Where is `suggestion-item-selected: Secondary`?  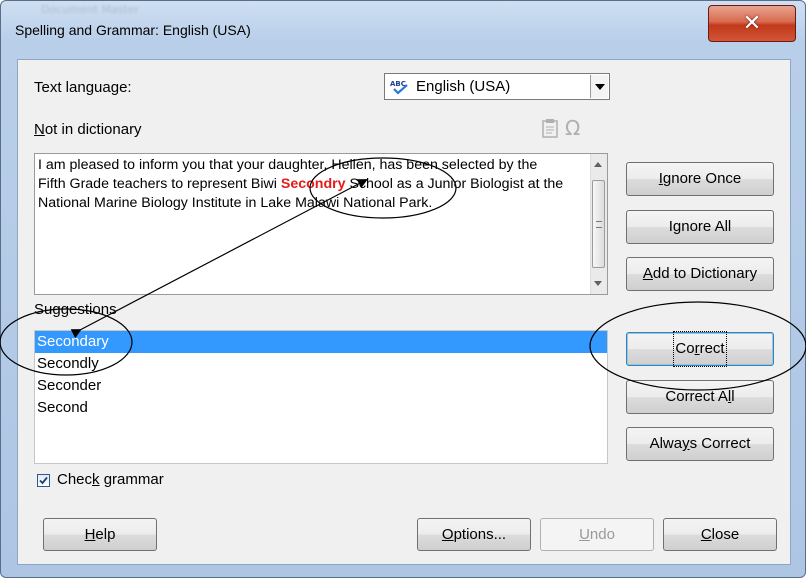
suggestion-item-selected: Secondary is located at coordinates (321, 342).